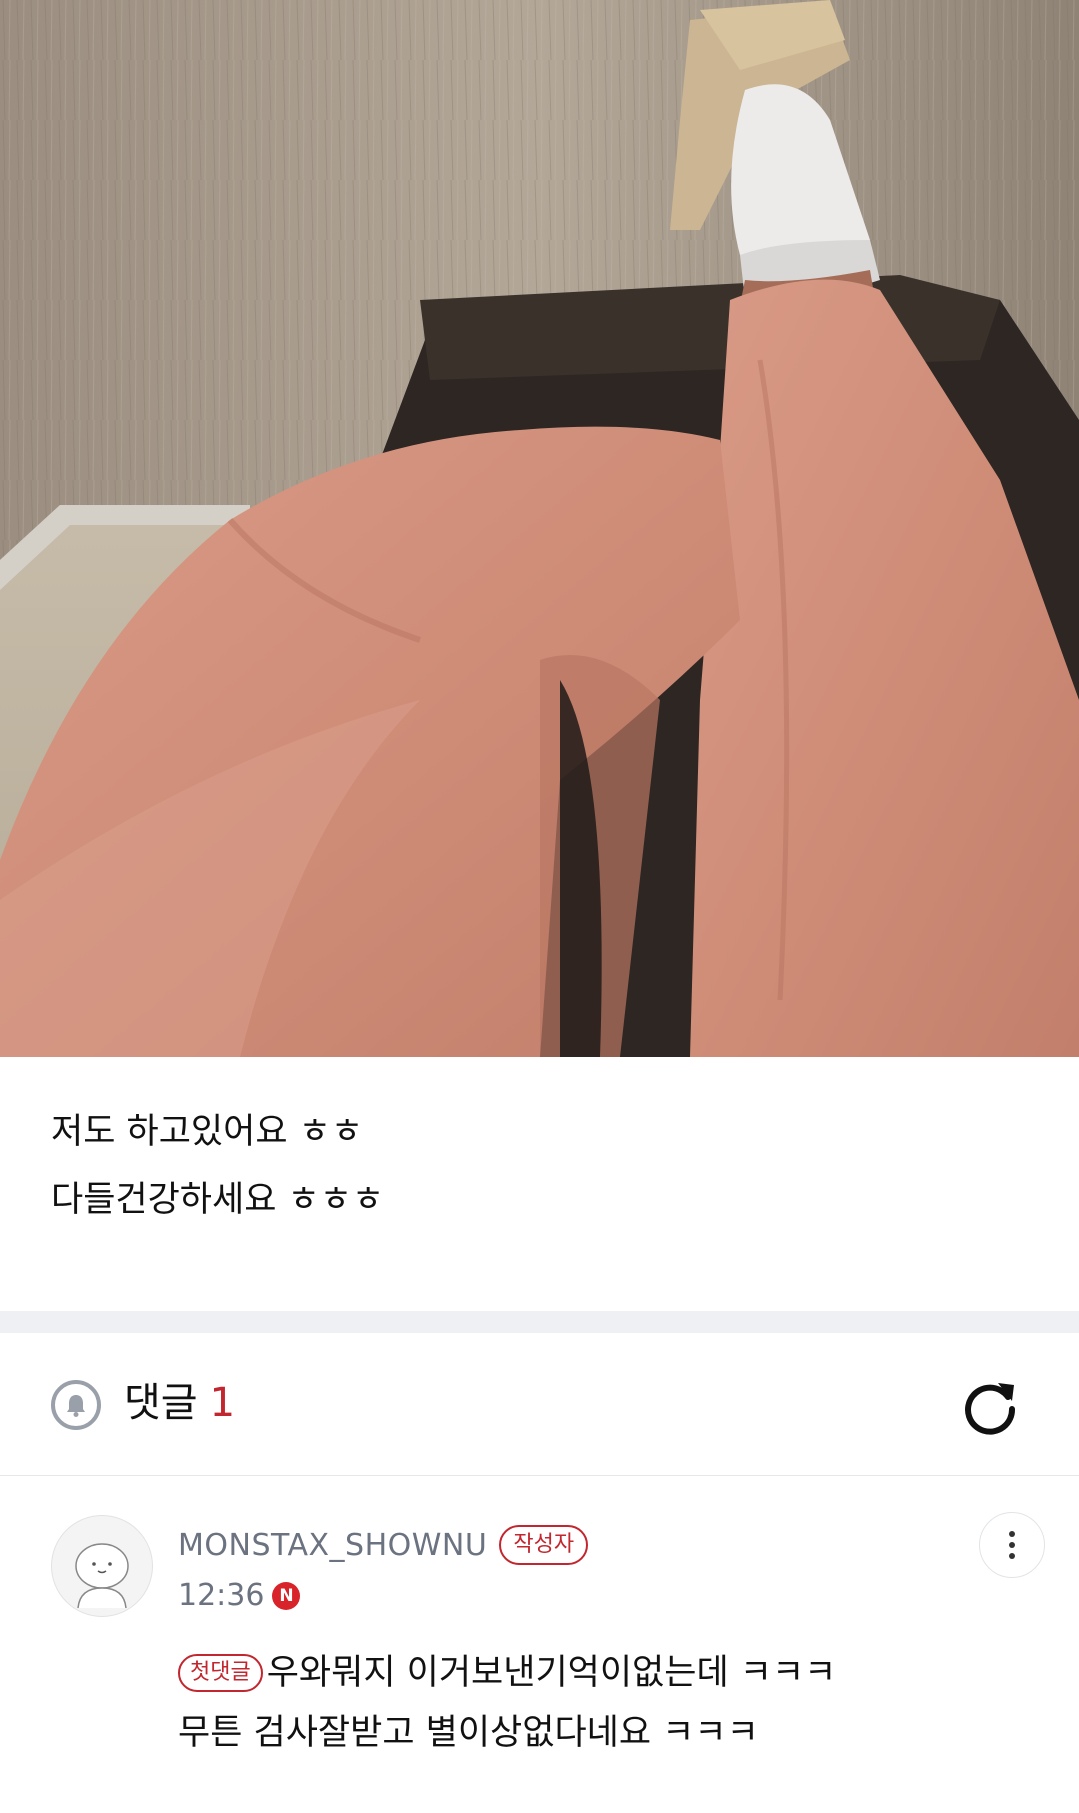  Describe the element at coordinates (220, 1673) in the screenshot. I see `first-comment-badge: 첫댓글` at that location.